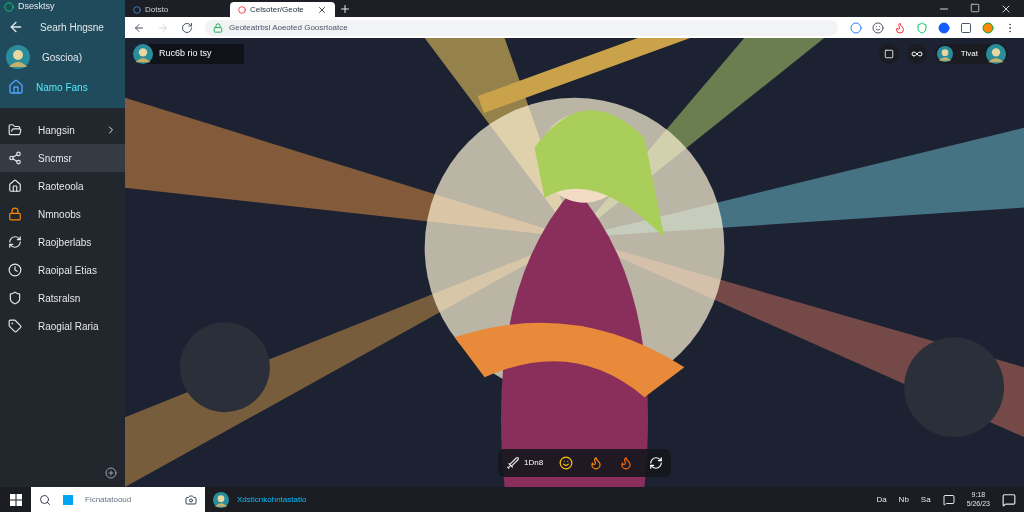 This screenshot has width=1024, height=512. What do you see at coordinates (513, 463) in the screenshot?
I see `sword-icon` at bounding box center [513, 463].